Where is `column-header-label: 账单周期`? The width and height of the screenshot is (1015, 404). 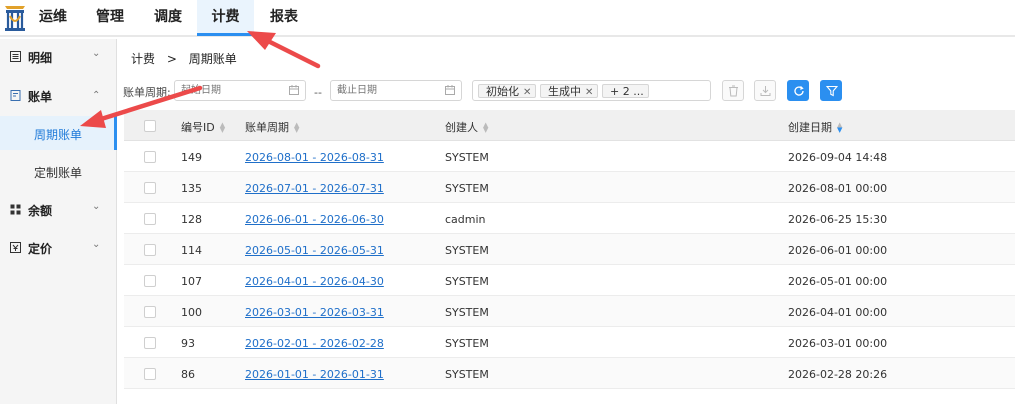
column-header-label: 账单周期 is located at coordinates (267, 127).